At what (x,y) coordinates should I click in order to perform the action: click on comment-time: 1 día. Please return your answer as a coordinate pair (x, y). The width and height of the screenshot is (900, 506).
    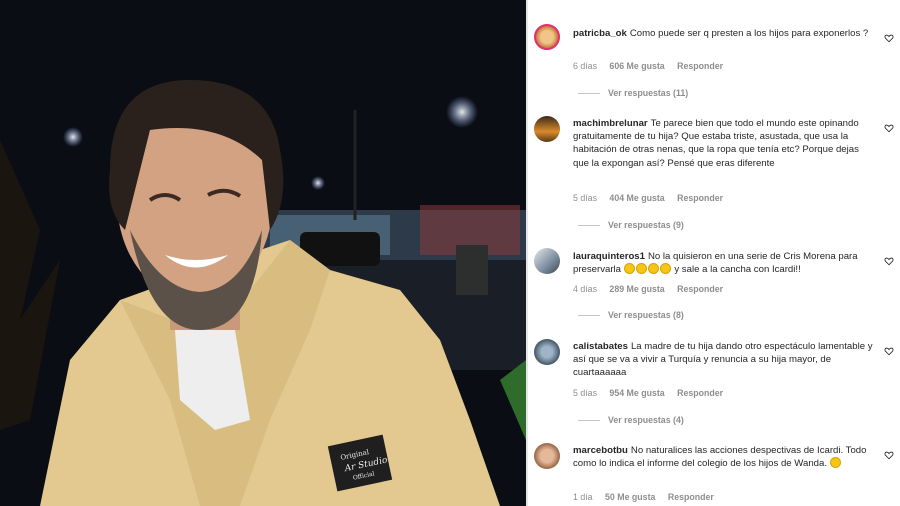
    Looking at the image, I should click on (583, 497).